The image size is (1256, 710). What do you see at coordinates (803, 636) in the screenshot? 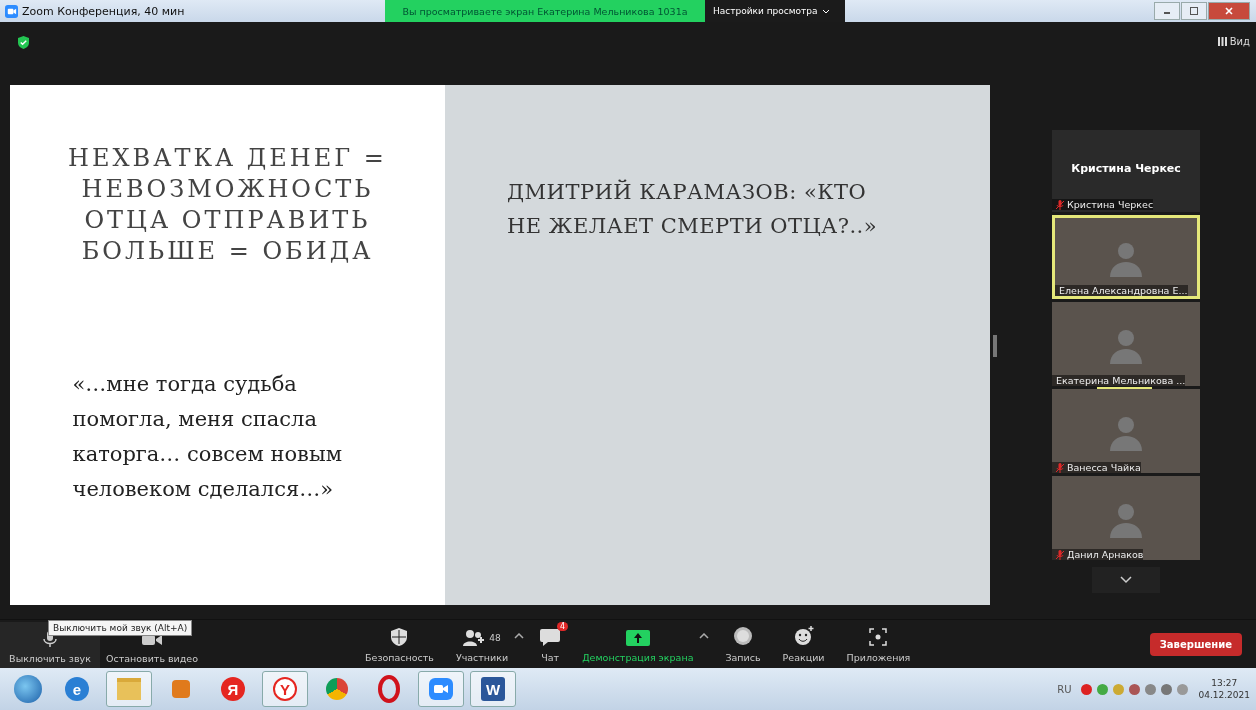
I see `smiley-icon` at bounding box center [803, 636].